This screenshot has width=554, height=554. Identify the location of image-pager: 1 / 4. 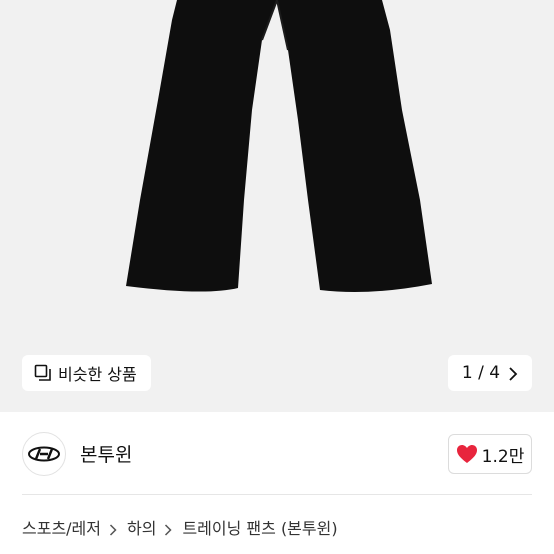
(490, 373).